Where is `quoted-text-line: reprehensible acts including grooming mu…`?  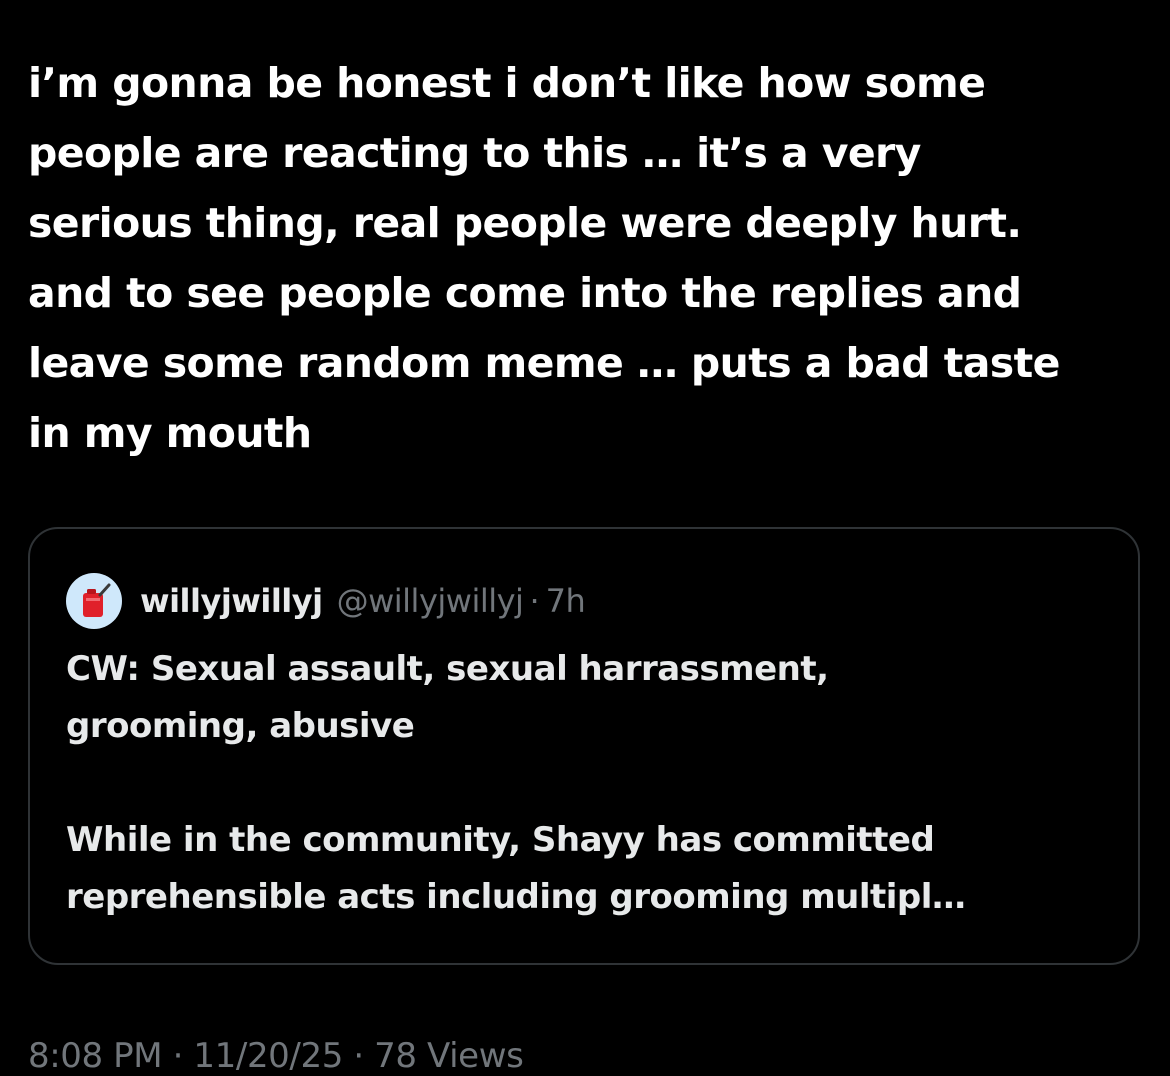
quoted-text-line: reprehensible acts including grooming mu… is located at coordinates (516, 897).